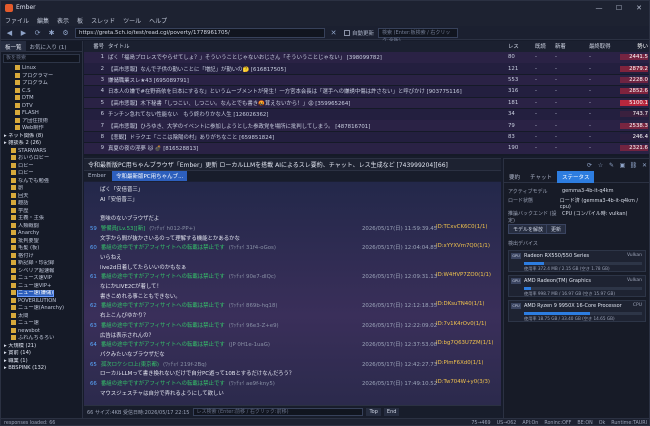 The height and width of the screenshot is (426, 650). What do you see at coordinates (465, 343) in the screenshot?
I see `post-id: ID:bg7Q63U7ZM(1/1)` at bounding box center [465, 343].